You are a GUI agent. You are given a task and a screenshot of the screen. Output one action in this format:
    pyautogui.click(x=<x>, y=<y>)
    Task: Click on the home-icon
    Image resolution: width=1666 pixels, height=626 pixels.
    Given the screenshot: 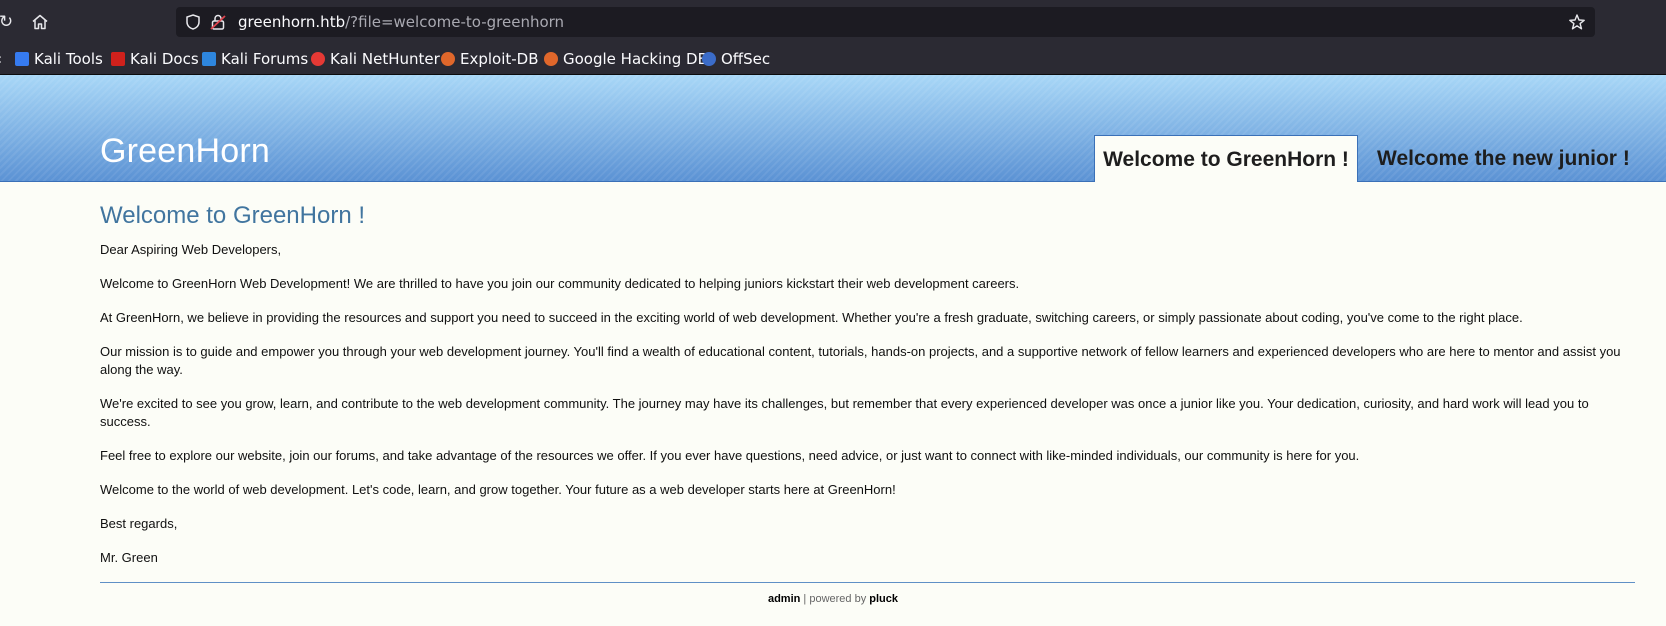 What is the action you would take?
    pyautogui.click(x=40, y=22)
    